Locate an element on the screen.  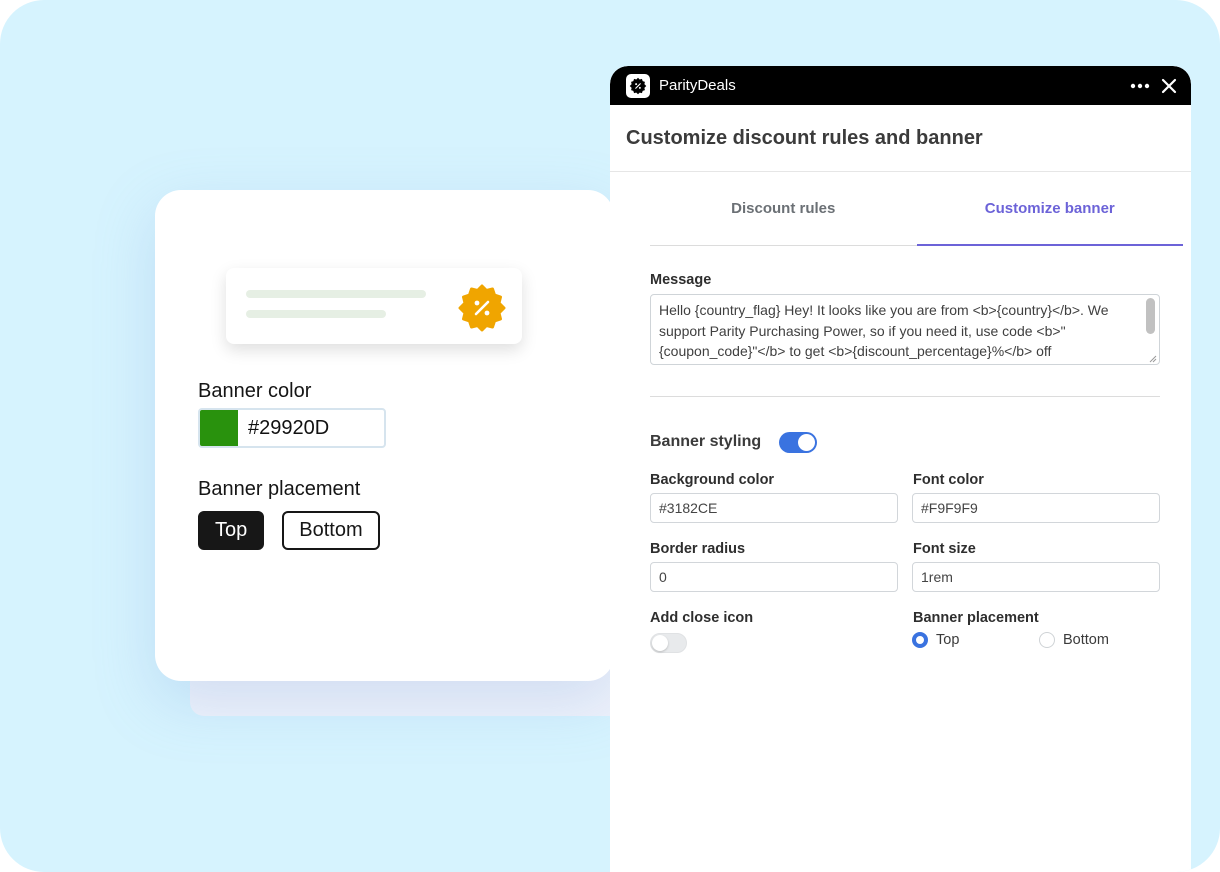
banner-preview is located at coordinates (374, 306).